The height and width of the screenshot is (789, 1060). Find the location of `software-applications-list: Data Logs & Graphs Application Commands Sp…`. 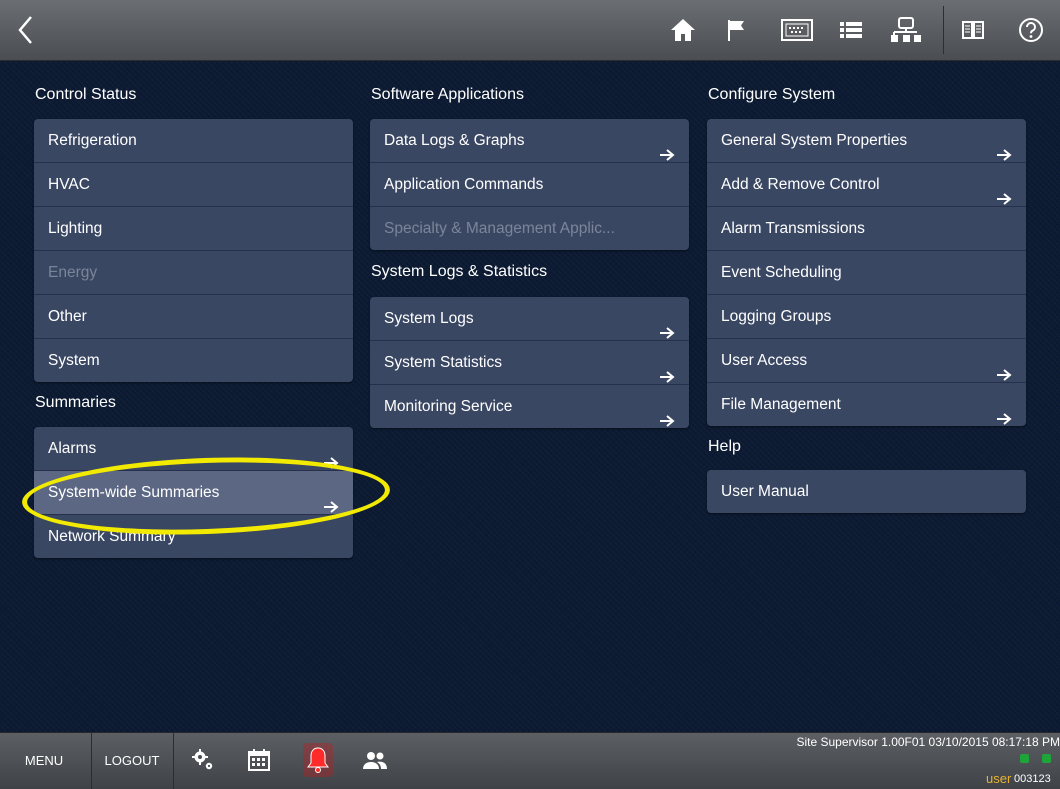

software-applications-list: Data Logs & Graphs Application Commands Sp… is located at coordinates (529, 184).